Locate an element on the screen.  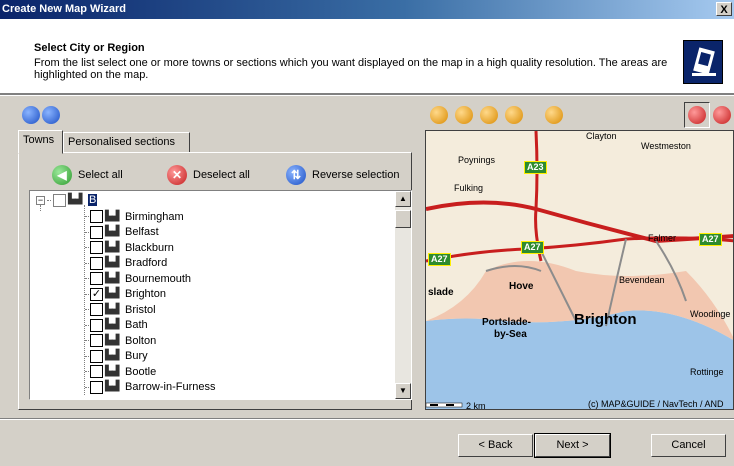
reverse-arrows-icon: ⇅ is located at coordinates (296, 175).